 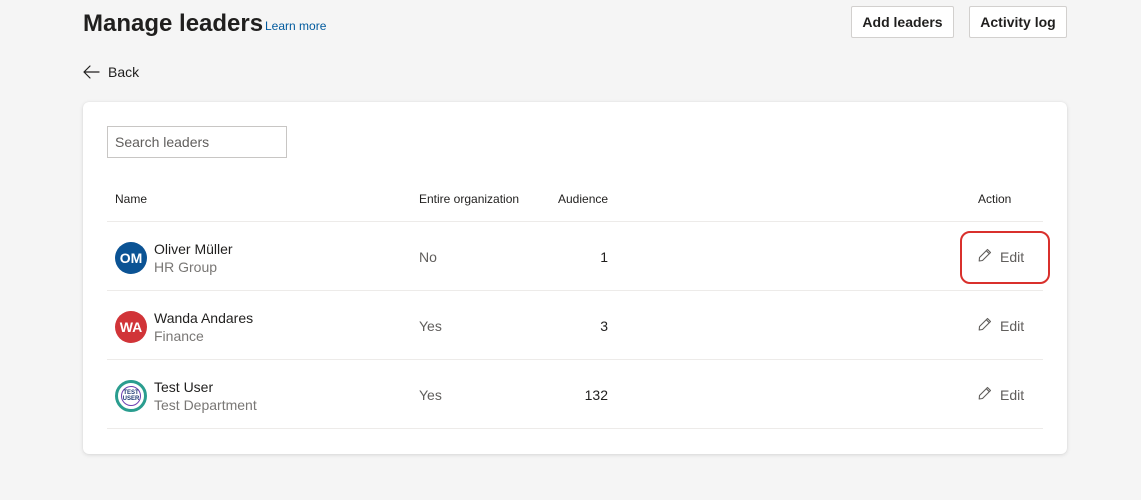 What do you see at coordinates (205, 405) in the screenshot?
I see `leader-department: Test Department` at bounding box center [205, 405].